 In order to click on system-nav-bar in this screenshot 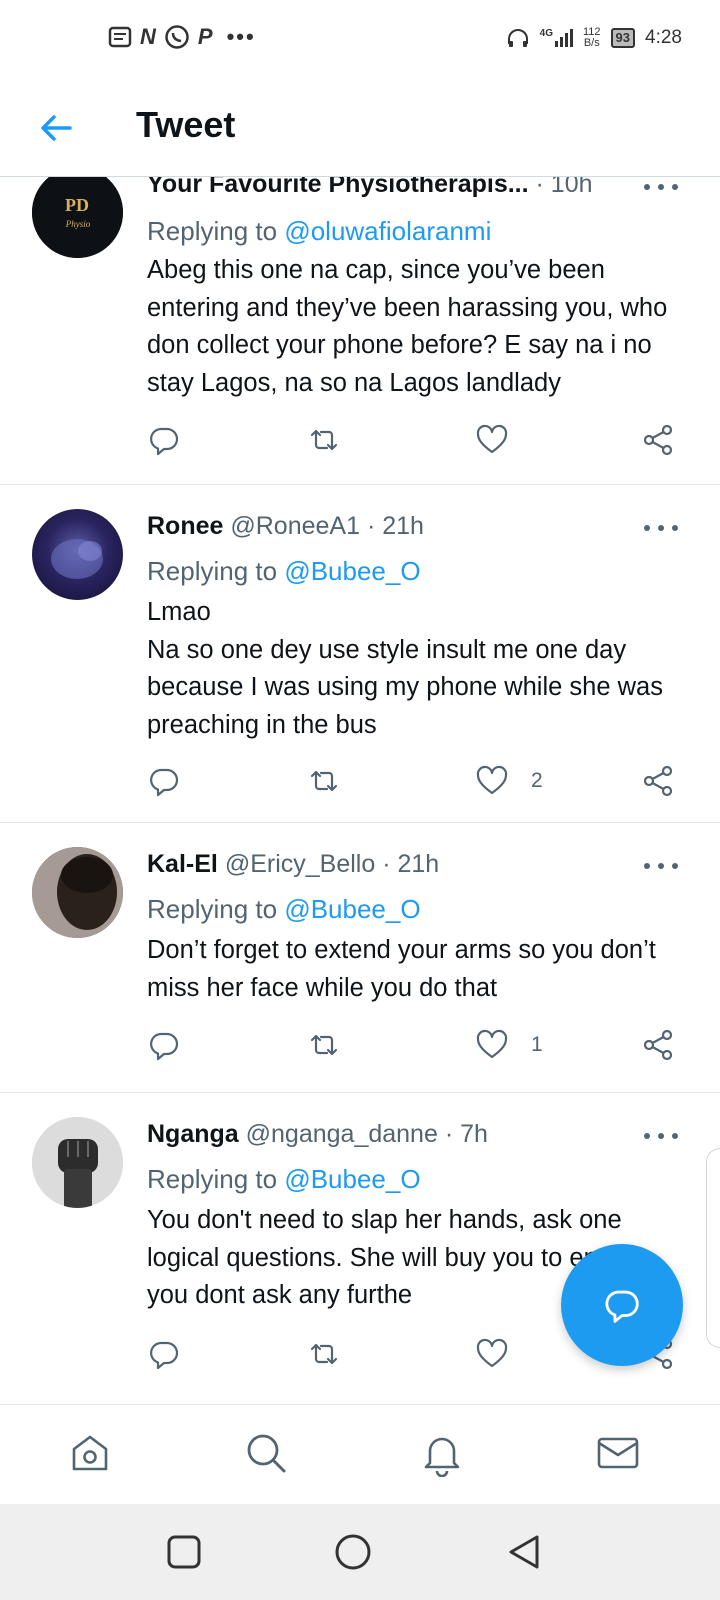, I will do `click(360, 1552)`.